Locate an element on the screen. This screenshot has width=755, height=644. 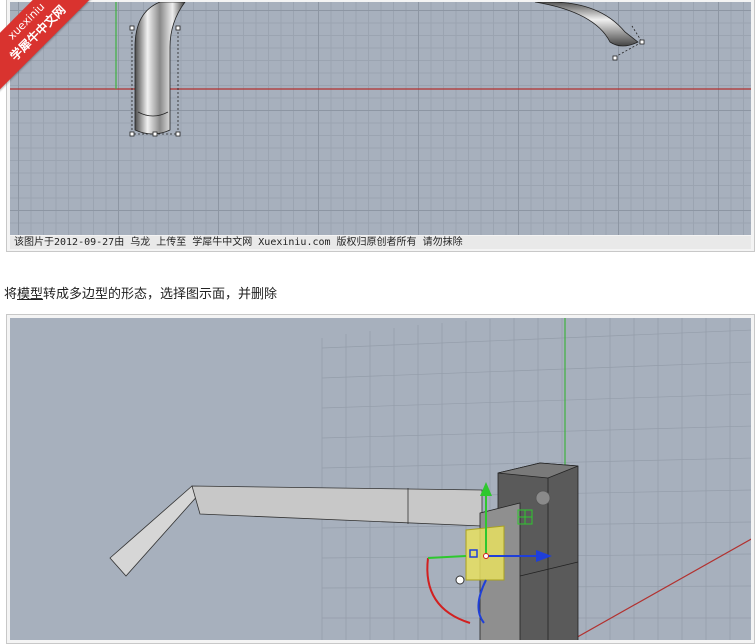
gumball-rotate-arc-z is located at coordinates (448, 590).